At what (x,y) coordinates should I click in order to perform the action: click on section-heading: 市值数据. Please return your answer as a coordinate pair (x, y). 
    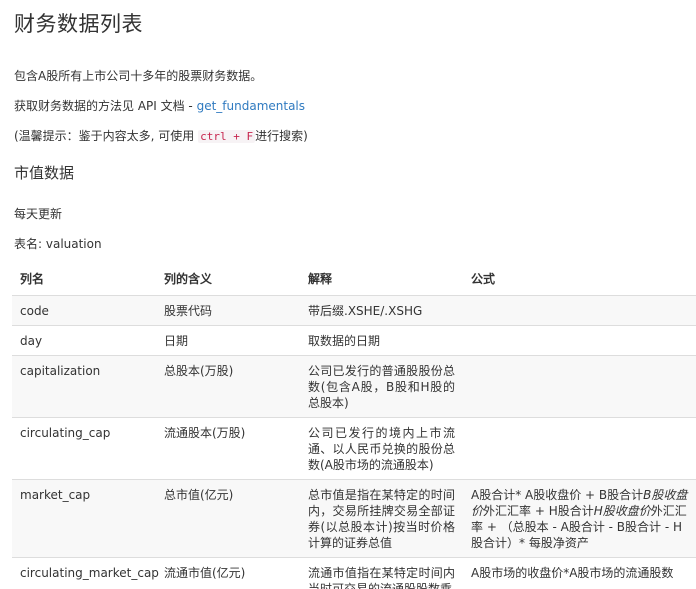
    Looking at the image, I should click on (44, 173).